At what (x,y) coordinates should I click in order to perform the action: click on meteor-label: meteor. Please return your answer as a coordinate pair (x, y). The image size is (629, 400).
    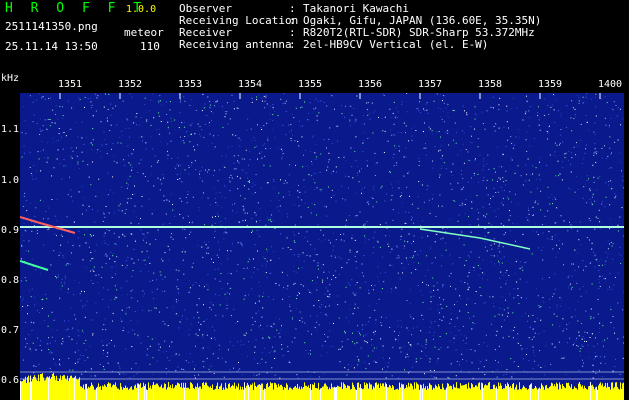
    Looking at the image, I should click on (144, 32).